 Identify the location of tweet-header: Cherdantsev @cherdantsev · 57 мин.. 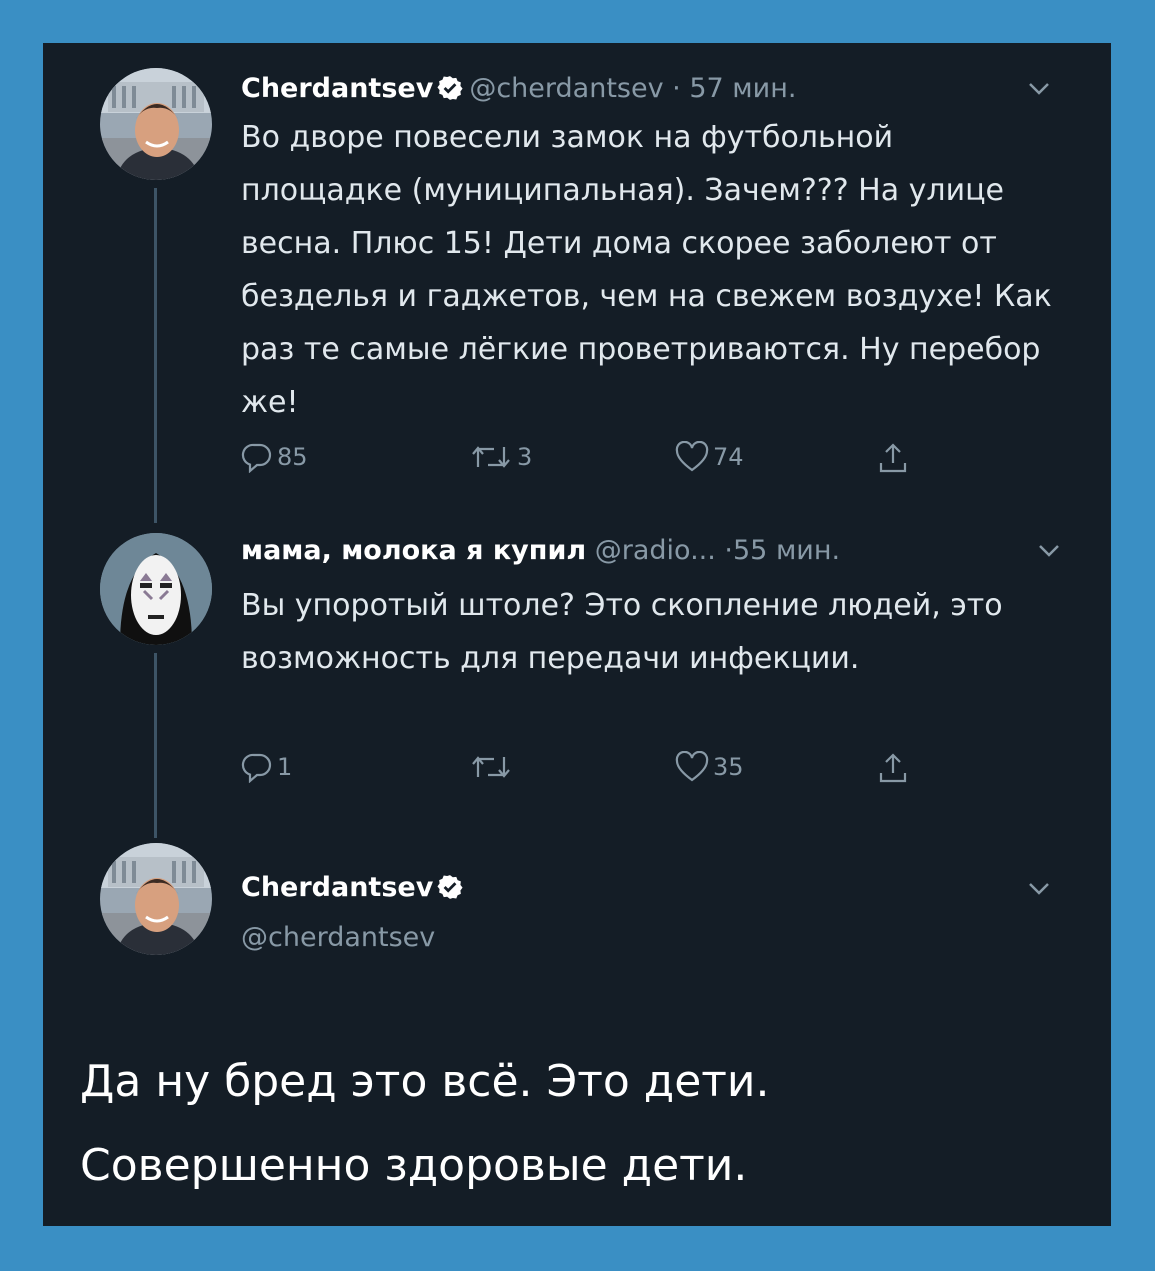
(518, 91).